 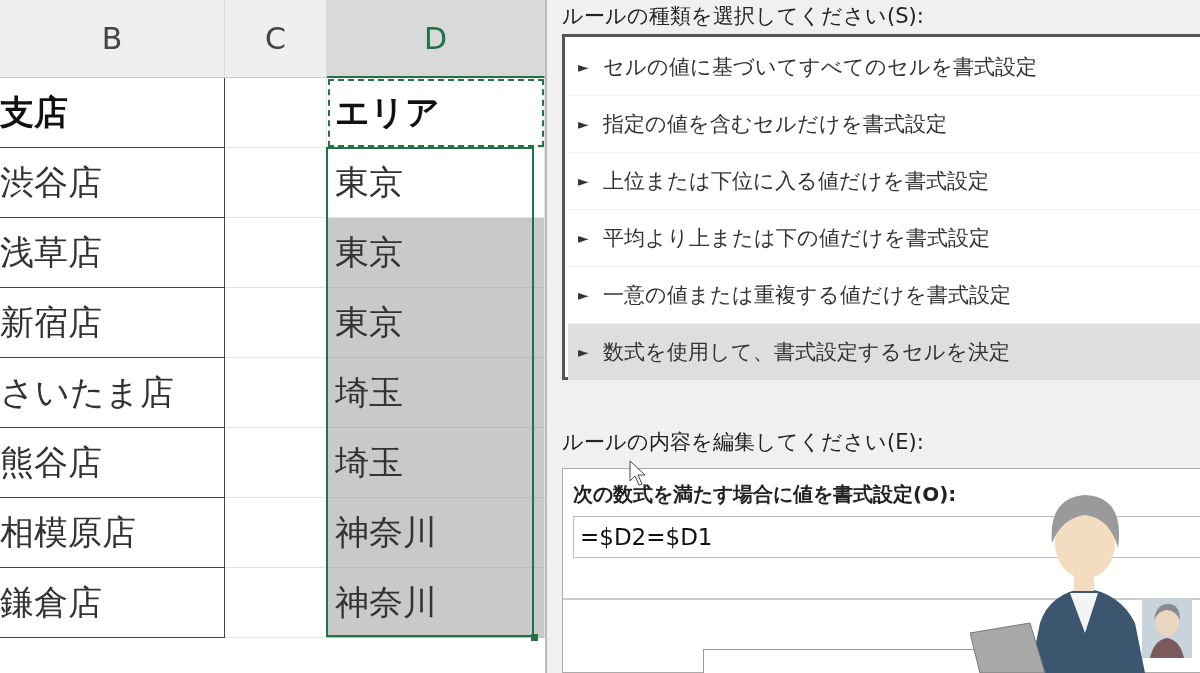 What do you see at coordinates (112, 393) in the screenshot?
I see `table-cell: さいたま店` at bounding box center [112, 393].